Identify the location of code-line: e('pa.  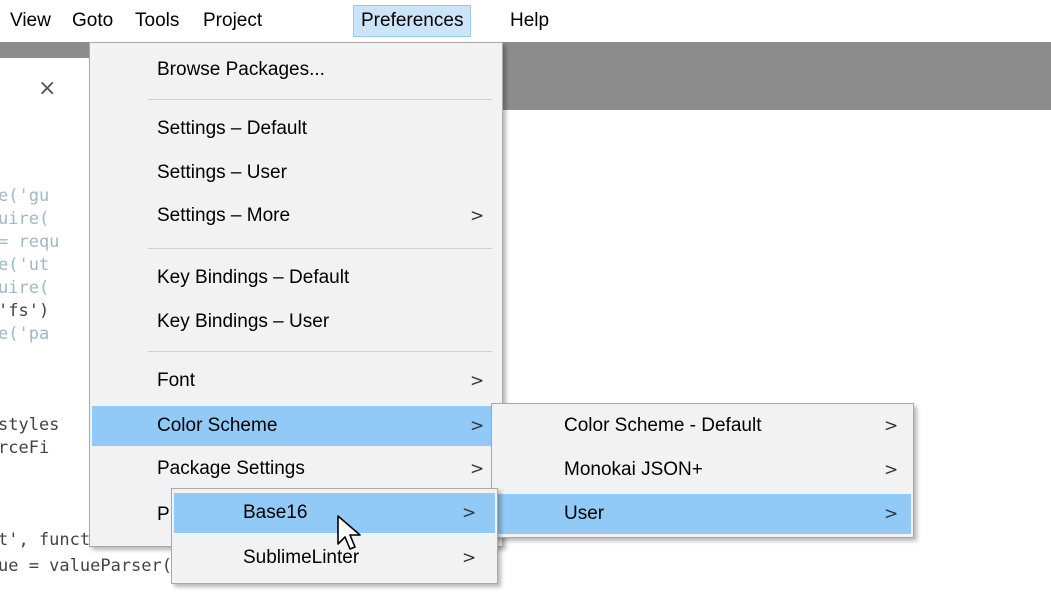
(25, 334).